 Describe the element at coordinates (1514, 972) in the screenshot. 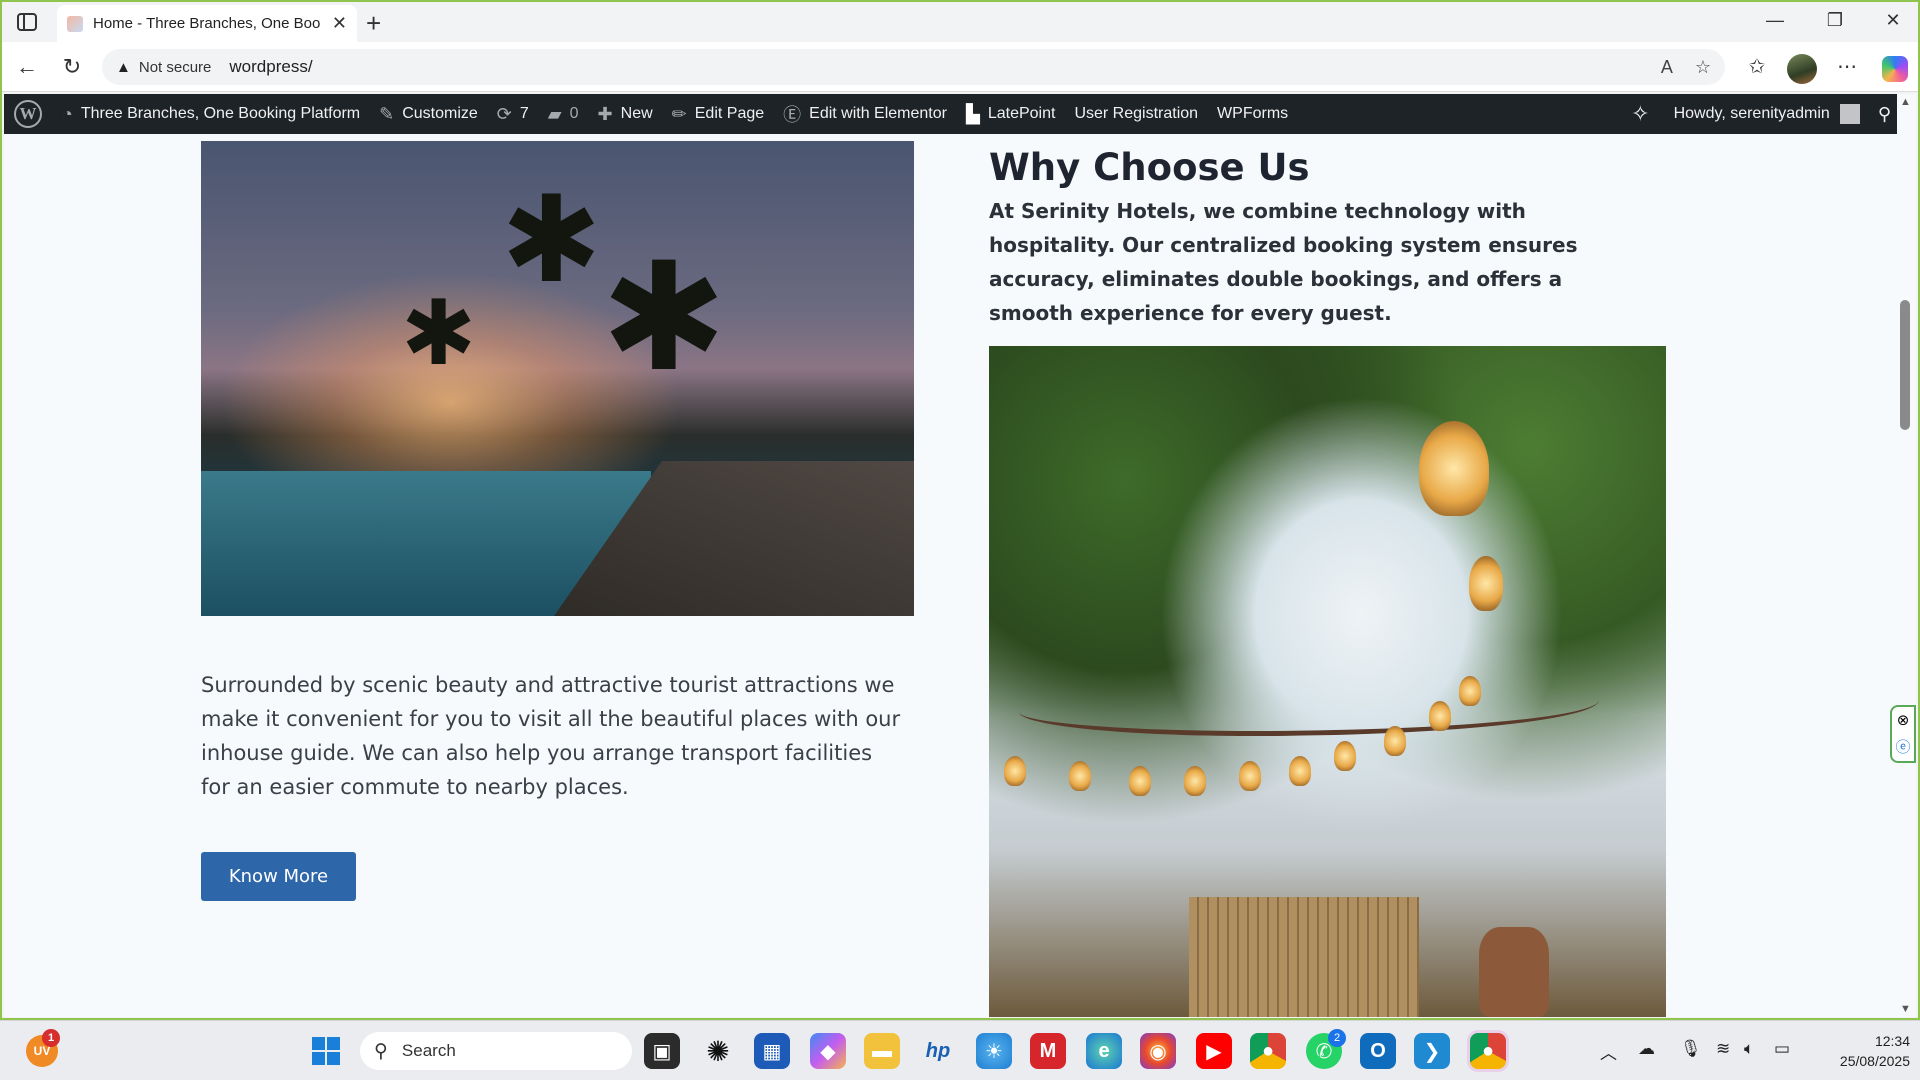

I see `plant-pot-shape` at that location.